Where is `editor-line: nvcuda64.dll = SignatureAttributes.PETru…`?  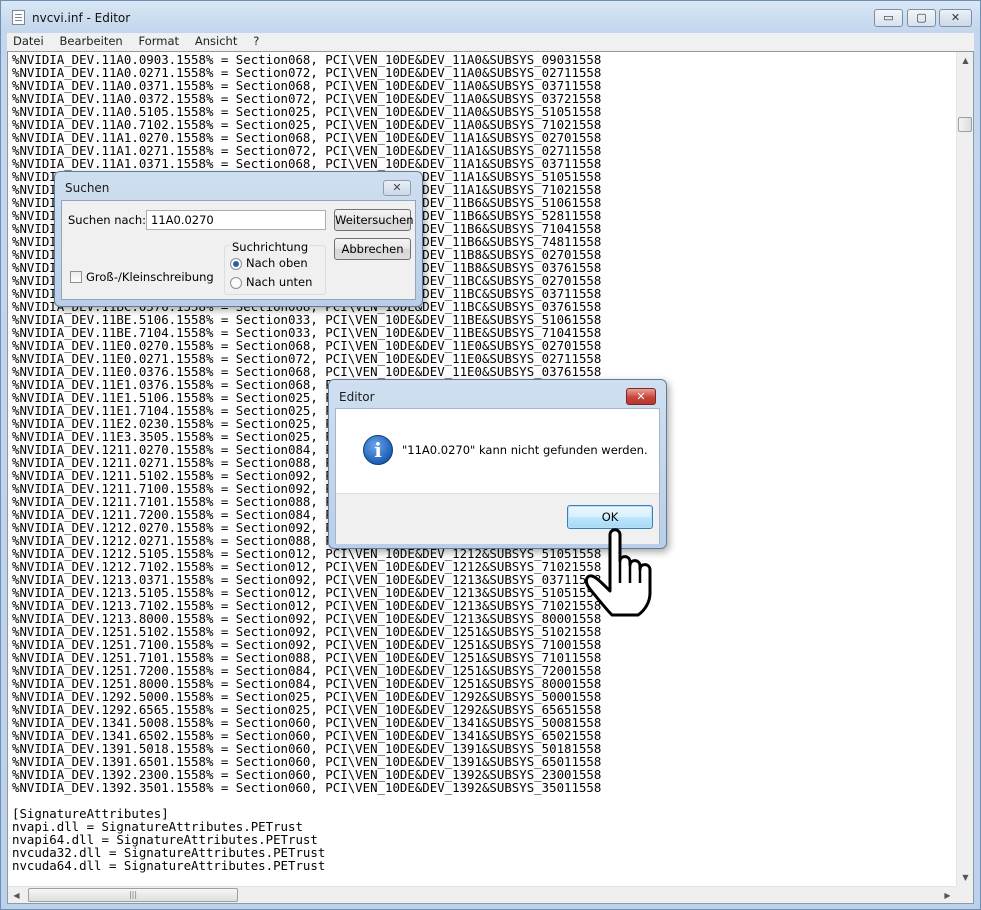
editor-line: nvcuda64.dll = SignatureAttributes.PETru… is located at coordinates (169, 865).